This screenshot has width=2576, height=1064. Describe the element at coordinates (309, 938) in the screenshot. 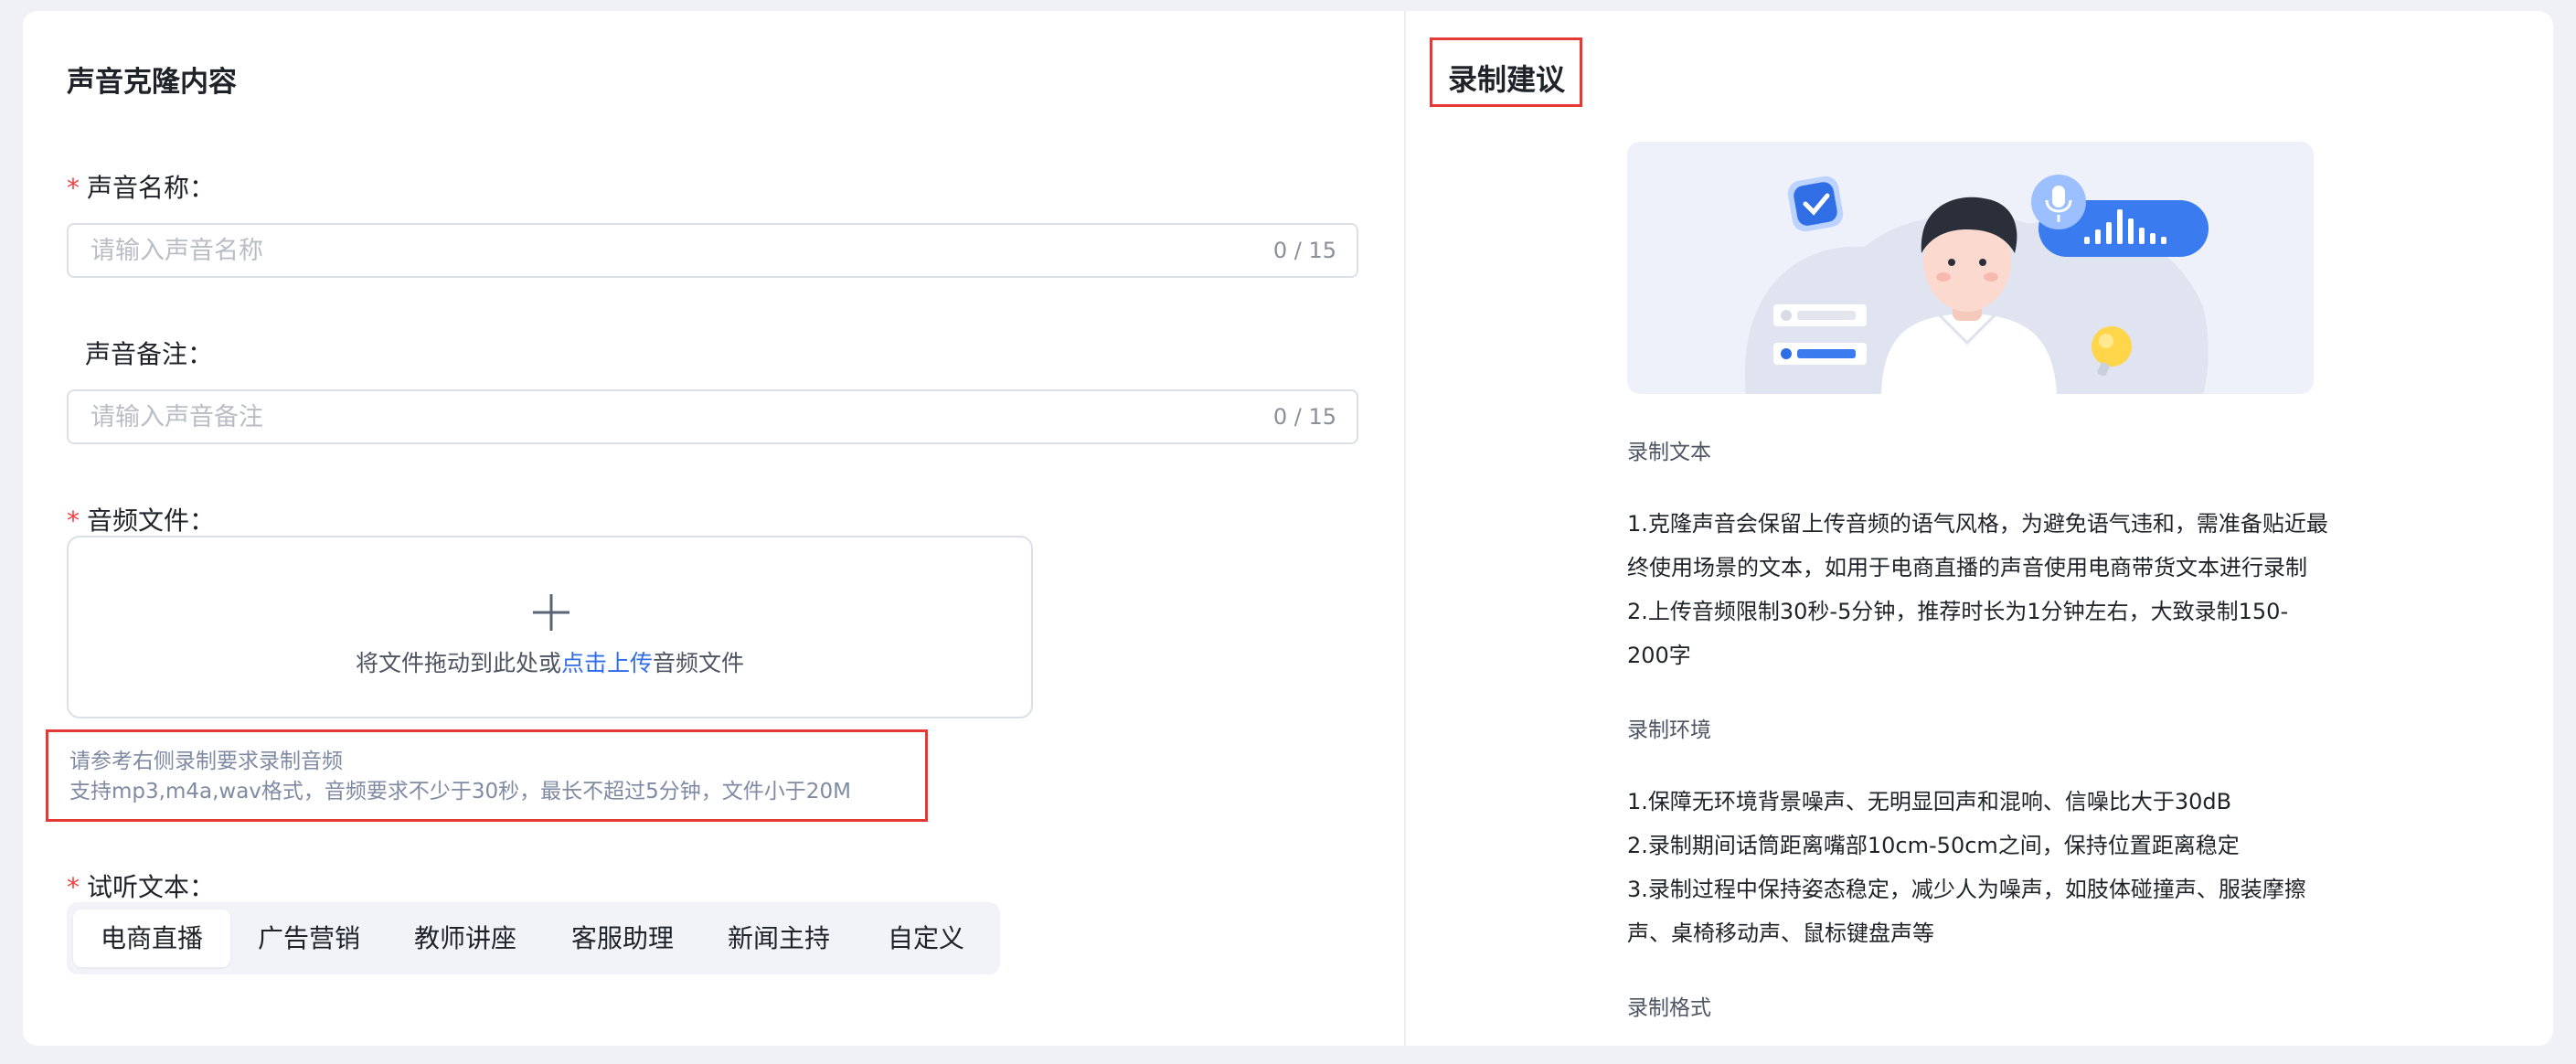

I see `tab-ad-marketing: 广告营销` at that location.